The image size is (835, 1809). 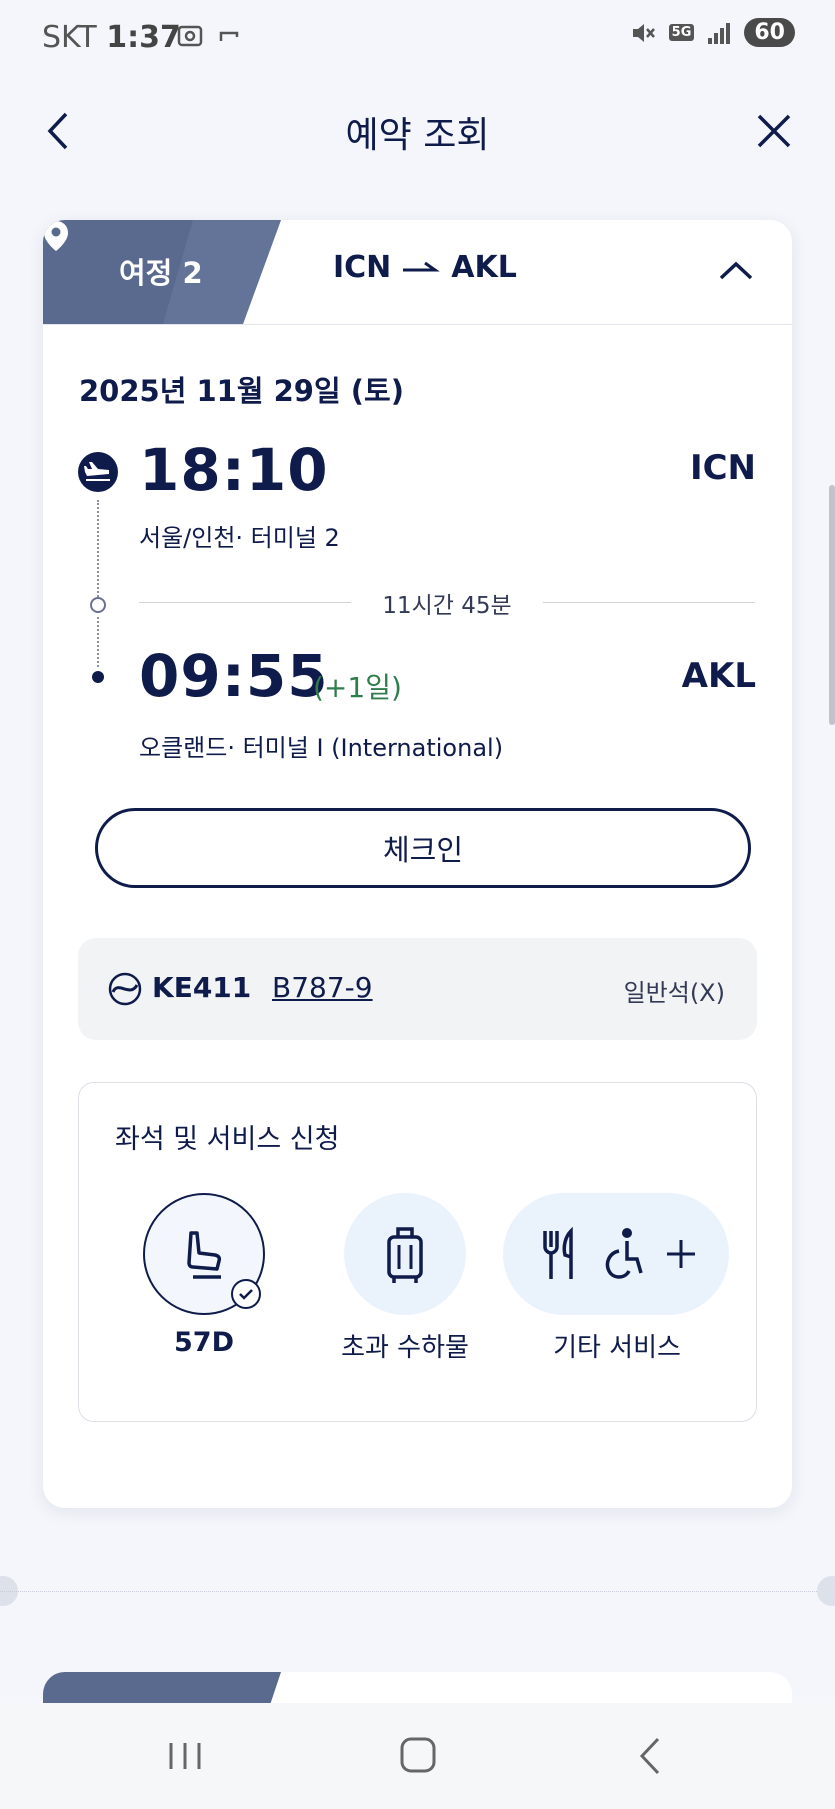 I want to click on back-icon, so click(x=649, y=1756).